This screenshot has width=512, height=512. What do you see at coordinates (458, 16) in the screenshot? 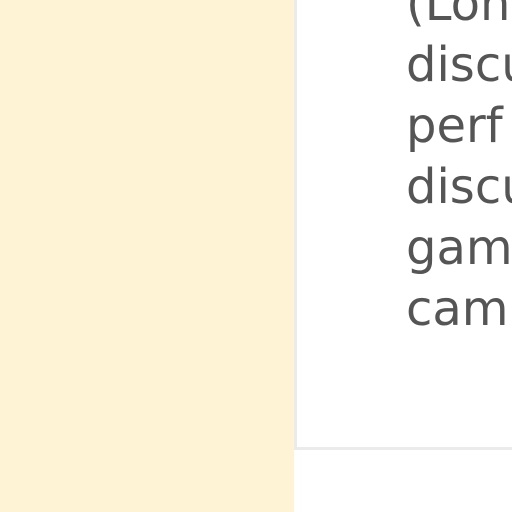
I see `card-text-line: (Lon` at bounding box center [458, 16].